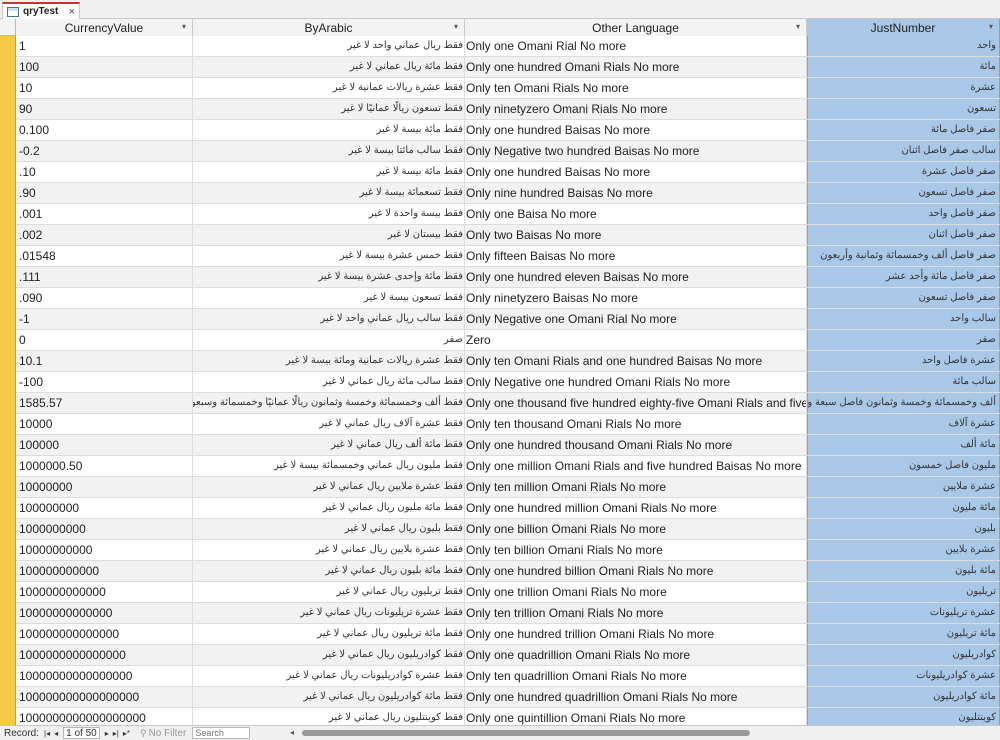 The height and width of the screenshot is (740, 1000). What do you see at coordinates (41, 10) in the screenshot?
I see `tab-qrytest: qryTest ×` at bounding box center [41, 10].